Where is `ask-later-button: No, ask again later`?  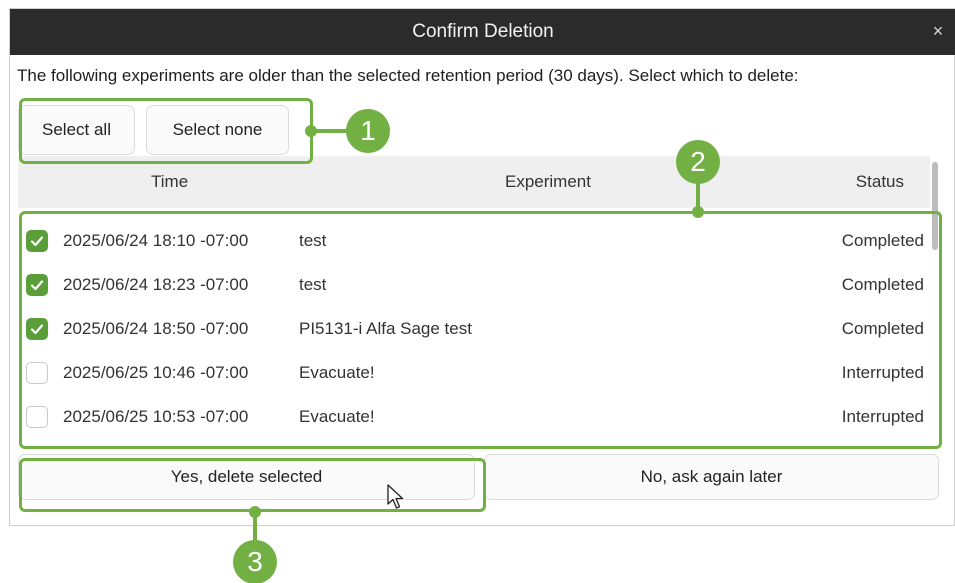 ask-later-button: No, ask again later is located at coordinates (711, 477).